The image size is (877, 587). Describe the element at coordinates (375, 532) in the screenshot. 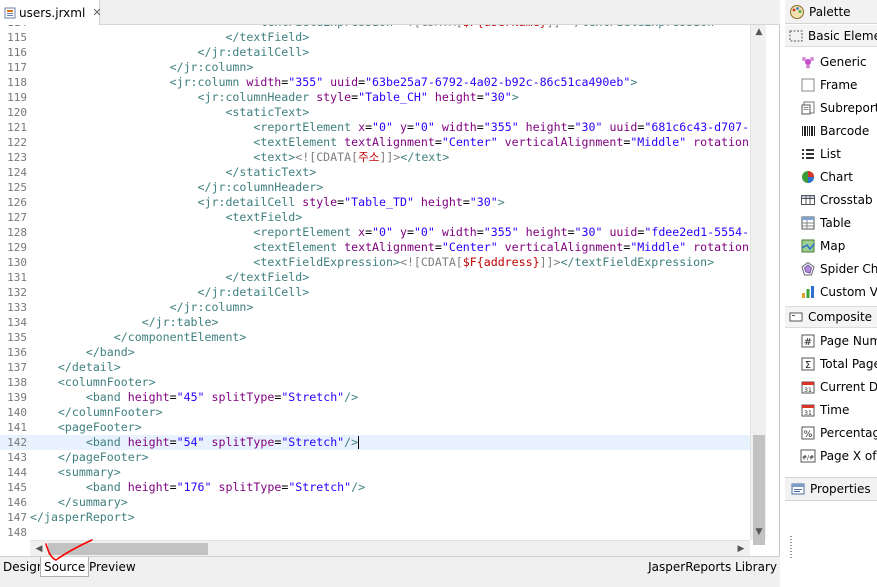

I see `code-line: 148` at that location.